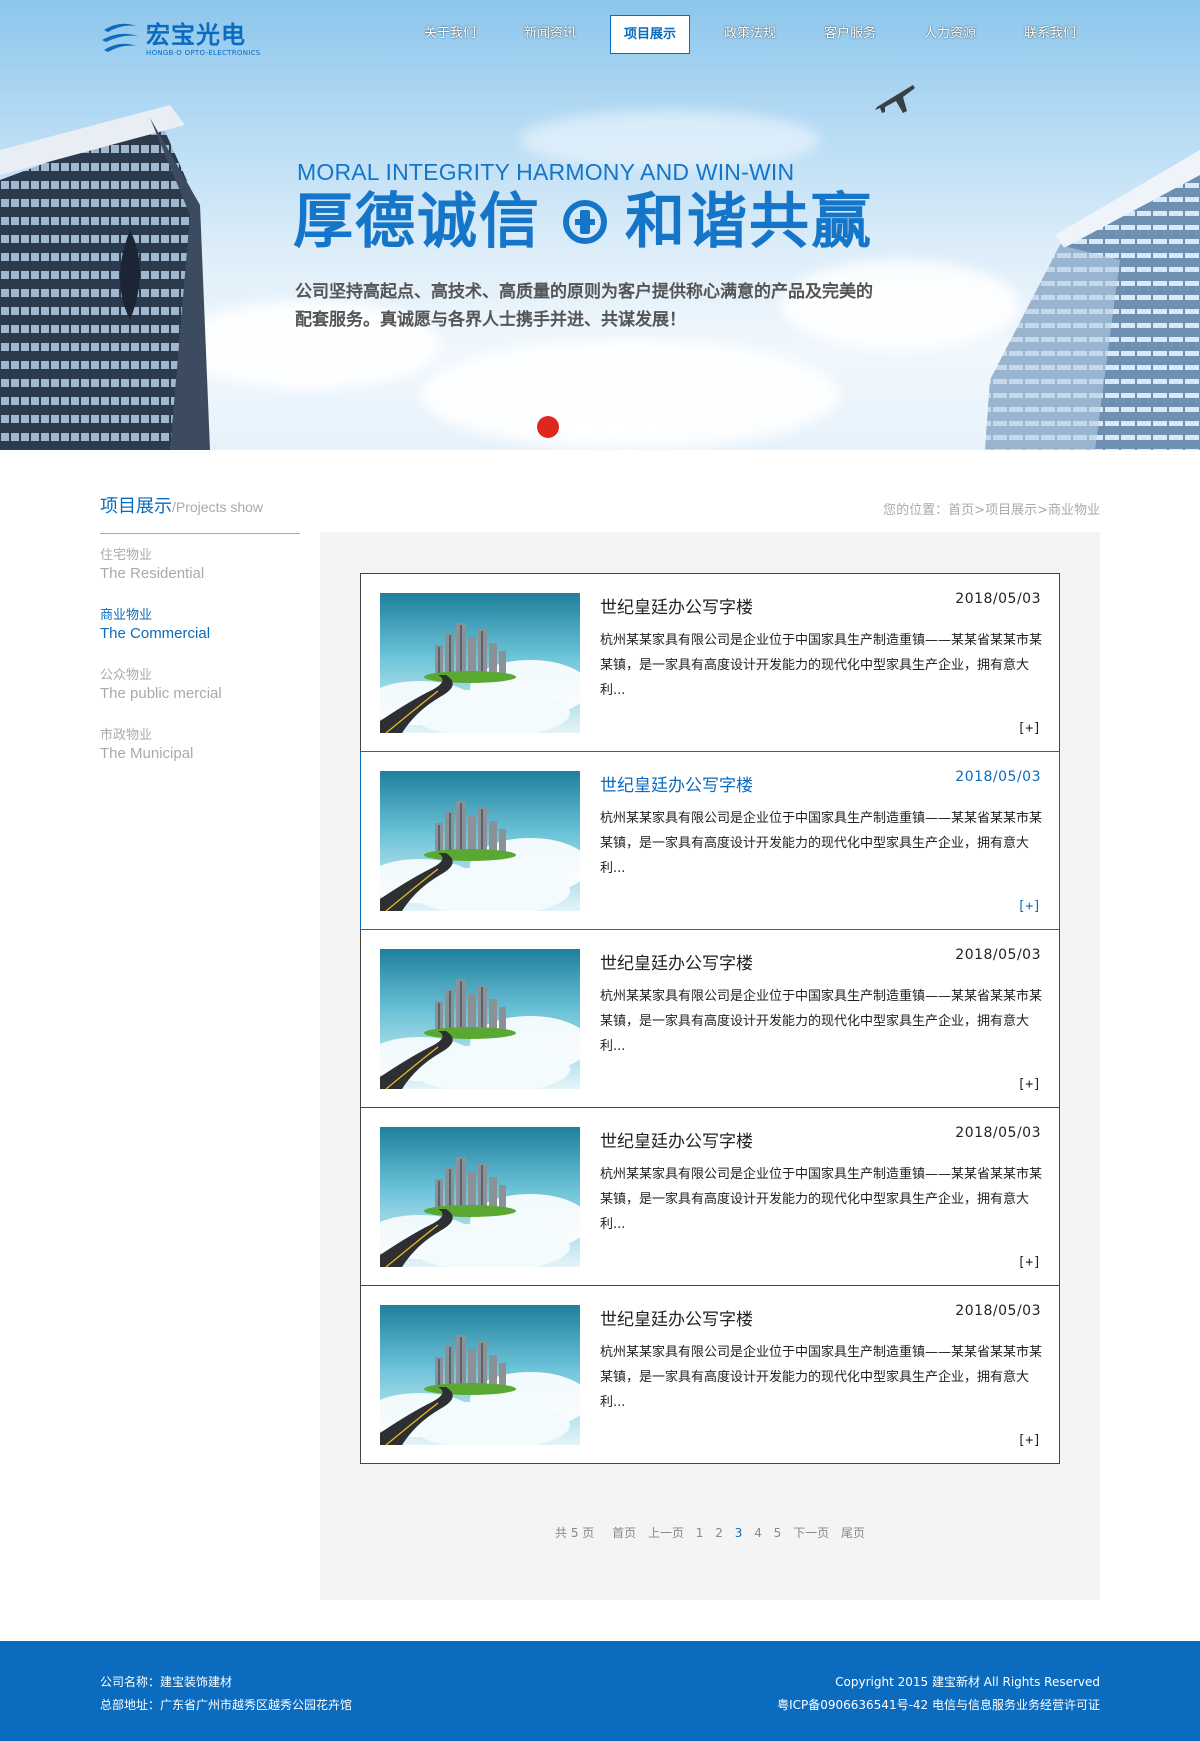  I want to click on banner-slogan-english: MORAL INTEGRITY HARMONY AND WIN-WIN, so click(546, 172).